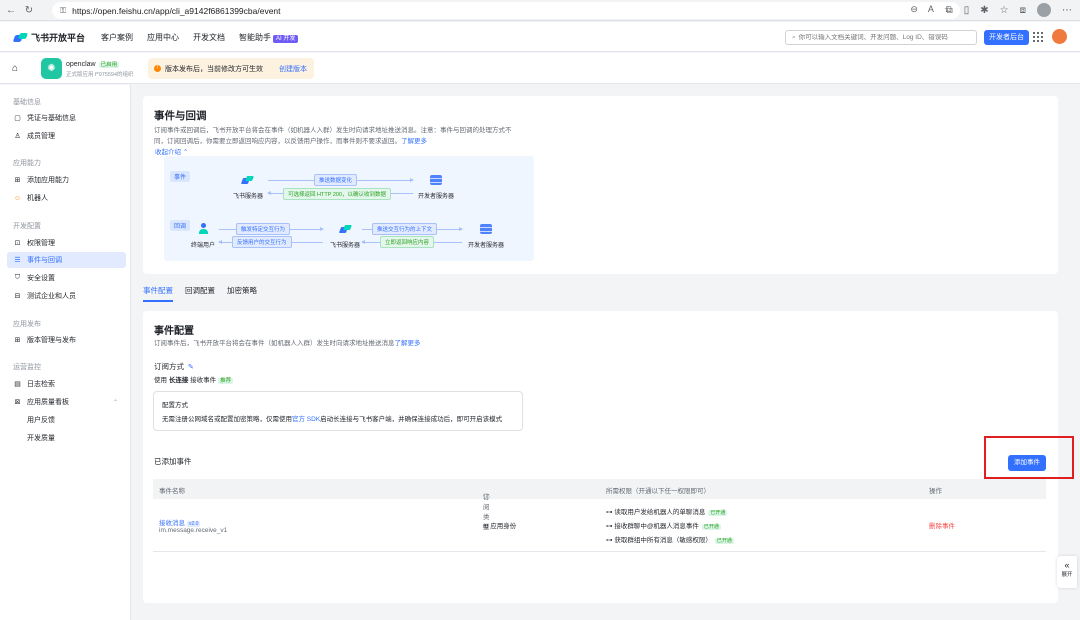 The width and height of the screenshot is (1080, 620). What do you see at coordinates (66, 438) in the screenshot?
I see `sidebar-item-dev-quality: 开发质量` at bounding box center [66, 438].